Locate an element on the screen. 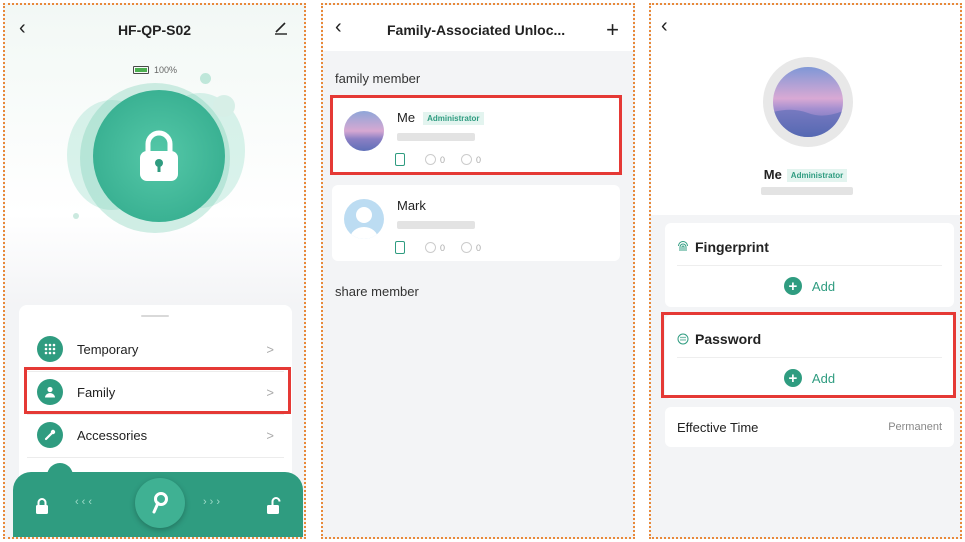  effective-time-label: Effective Time is located at coordinates (718, 427).